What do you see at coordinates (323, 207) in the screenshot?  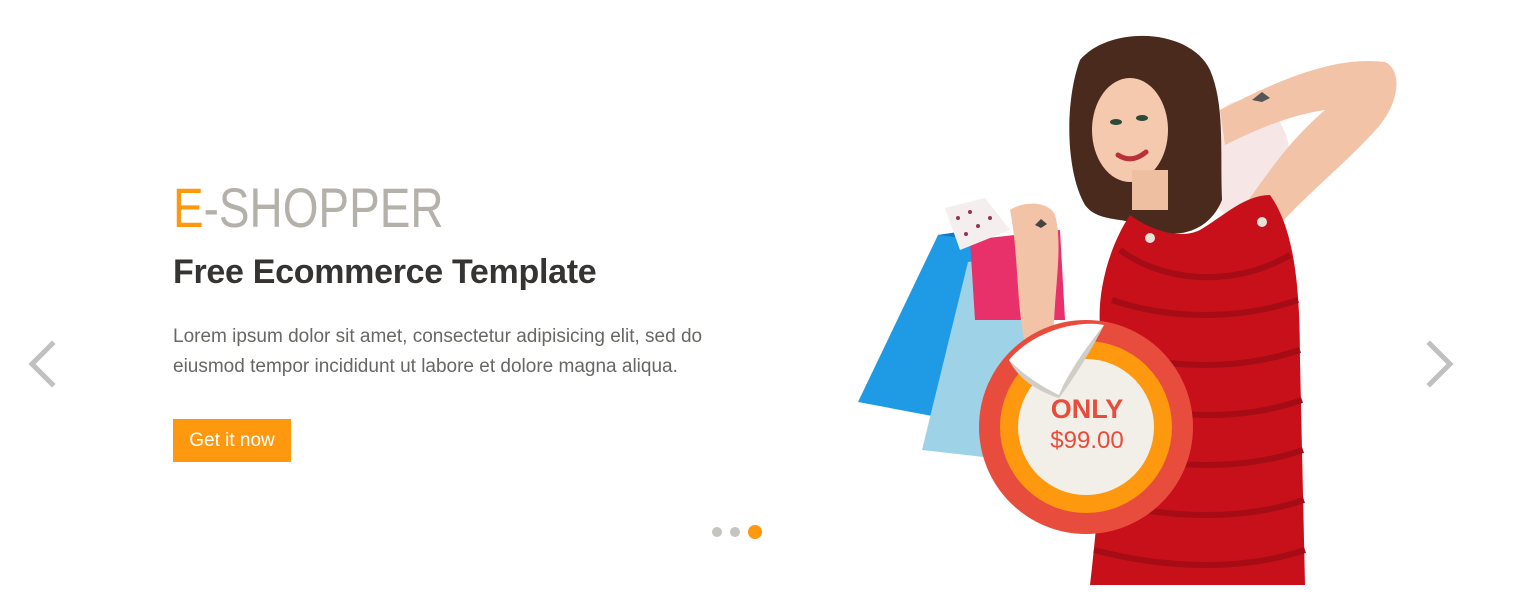 I see `brand-title-rest: -SHOPPER` at bounding box center [323, 207].